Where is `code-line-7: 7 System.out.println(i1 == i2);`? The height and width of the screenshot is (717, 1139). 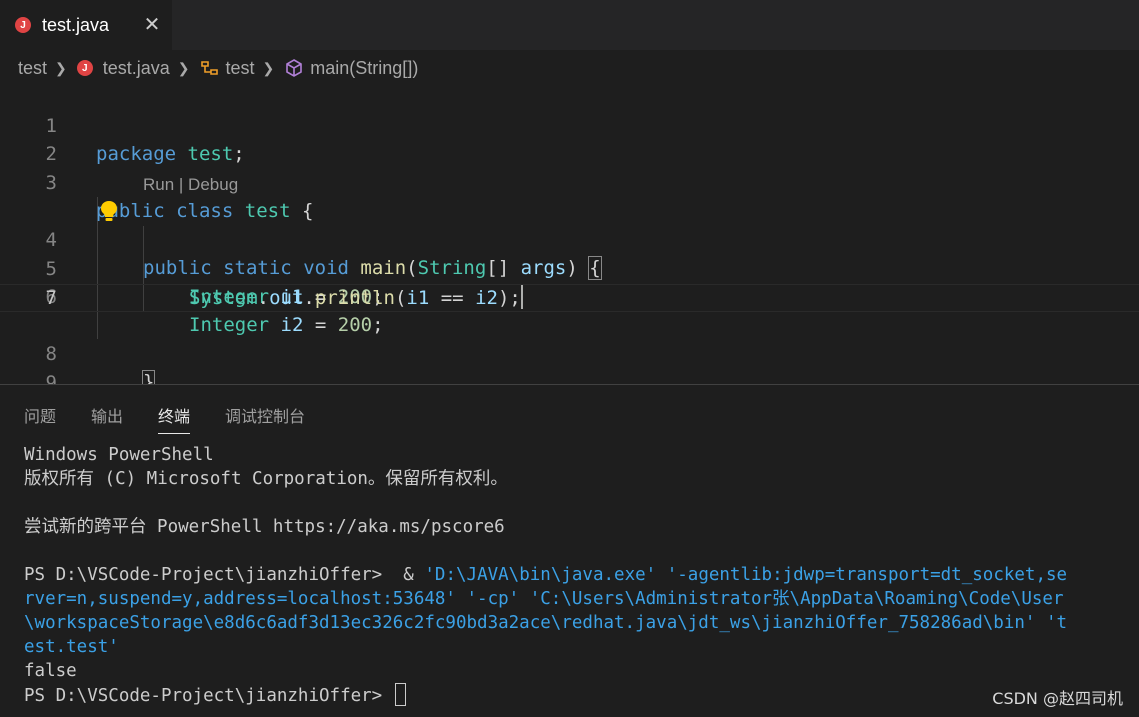 code-line-7: 7 System.out.println(i1 == i2); is located at coordinates (569, 298).